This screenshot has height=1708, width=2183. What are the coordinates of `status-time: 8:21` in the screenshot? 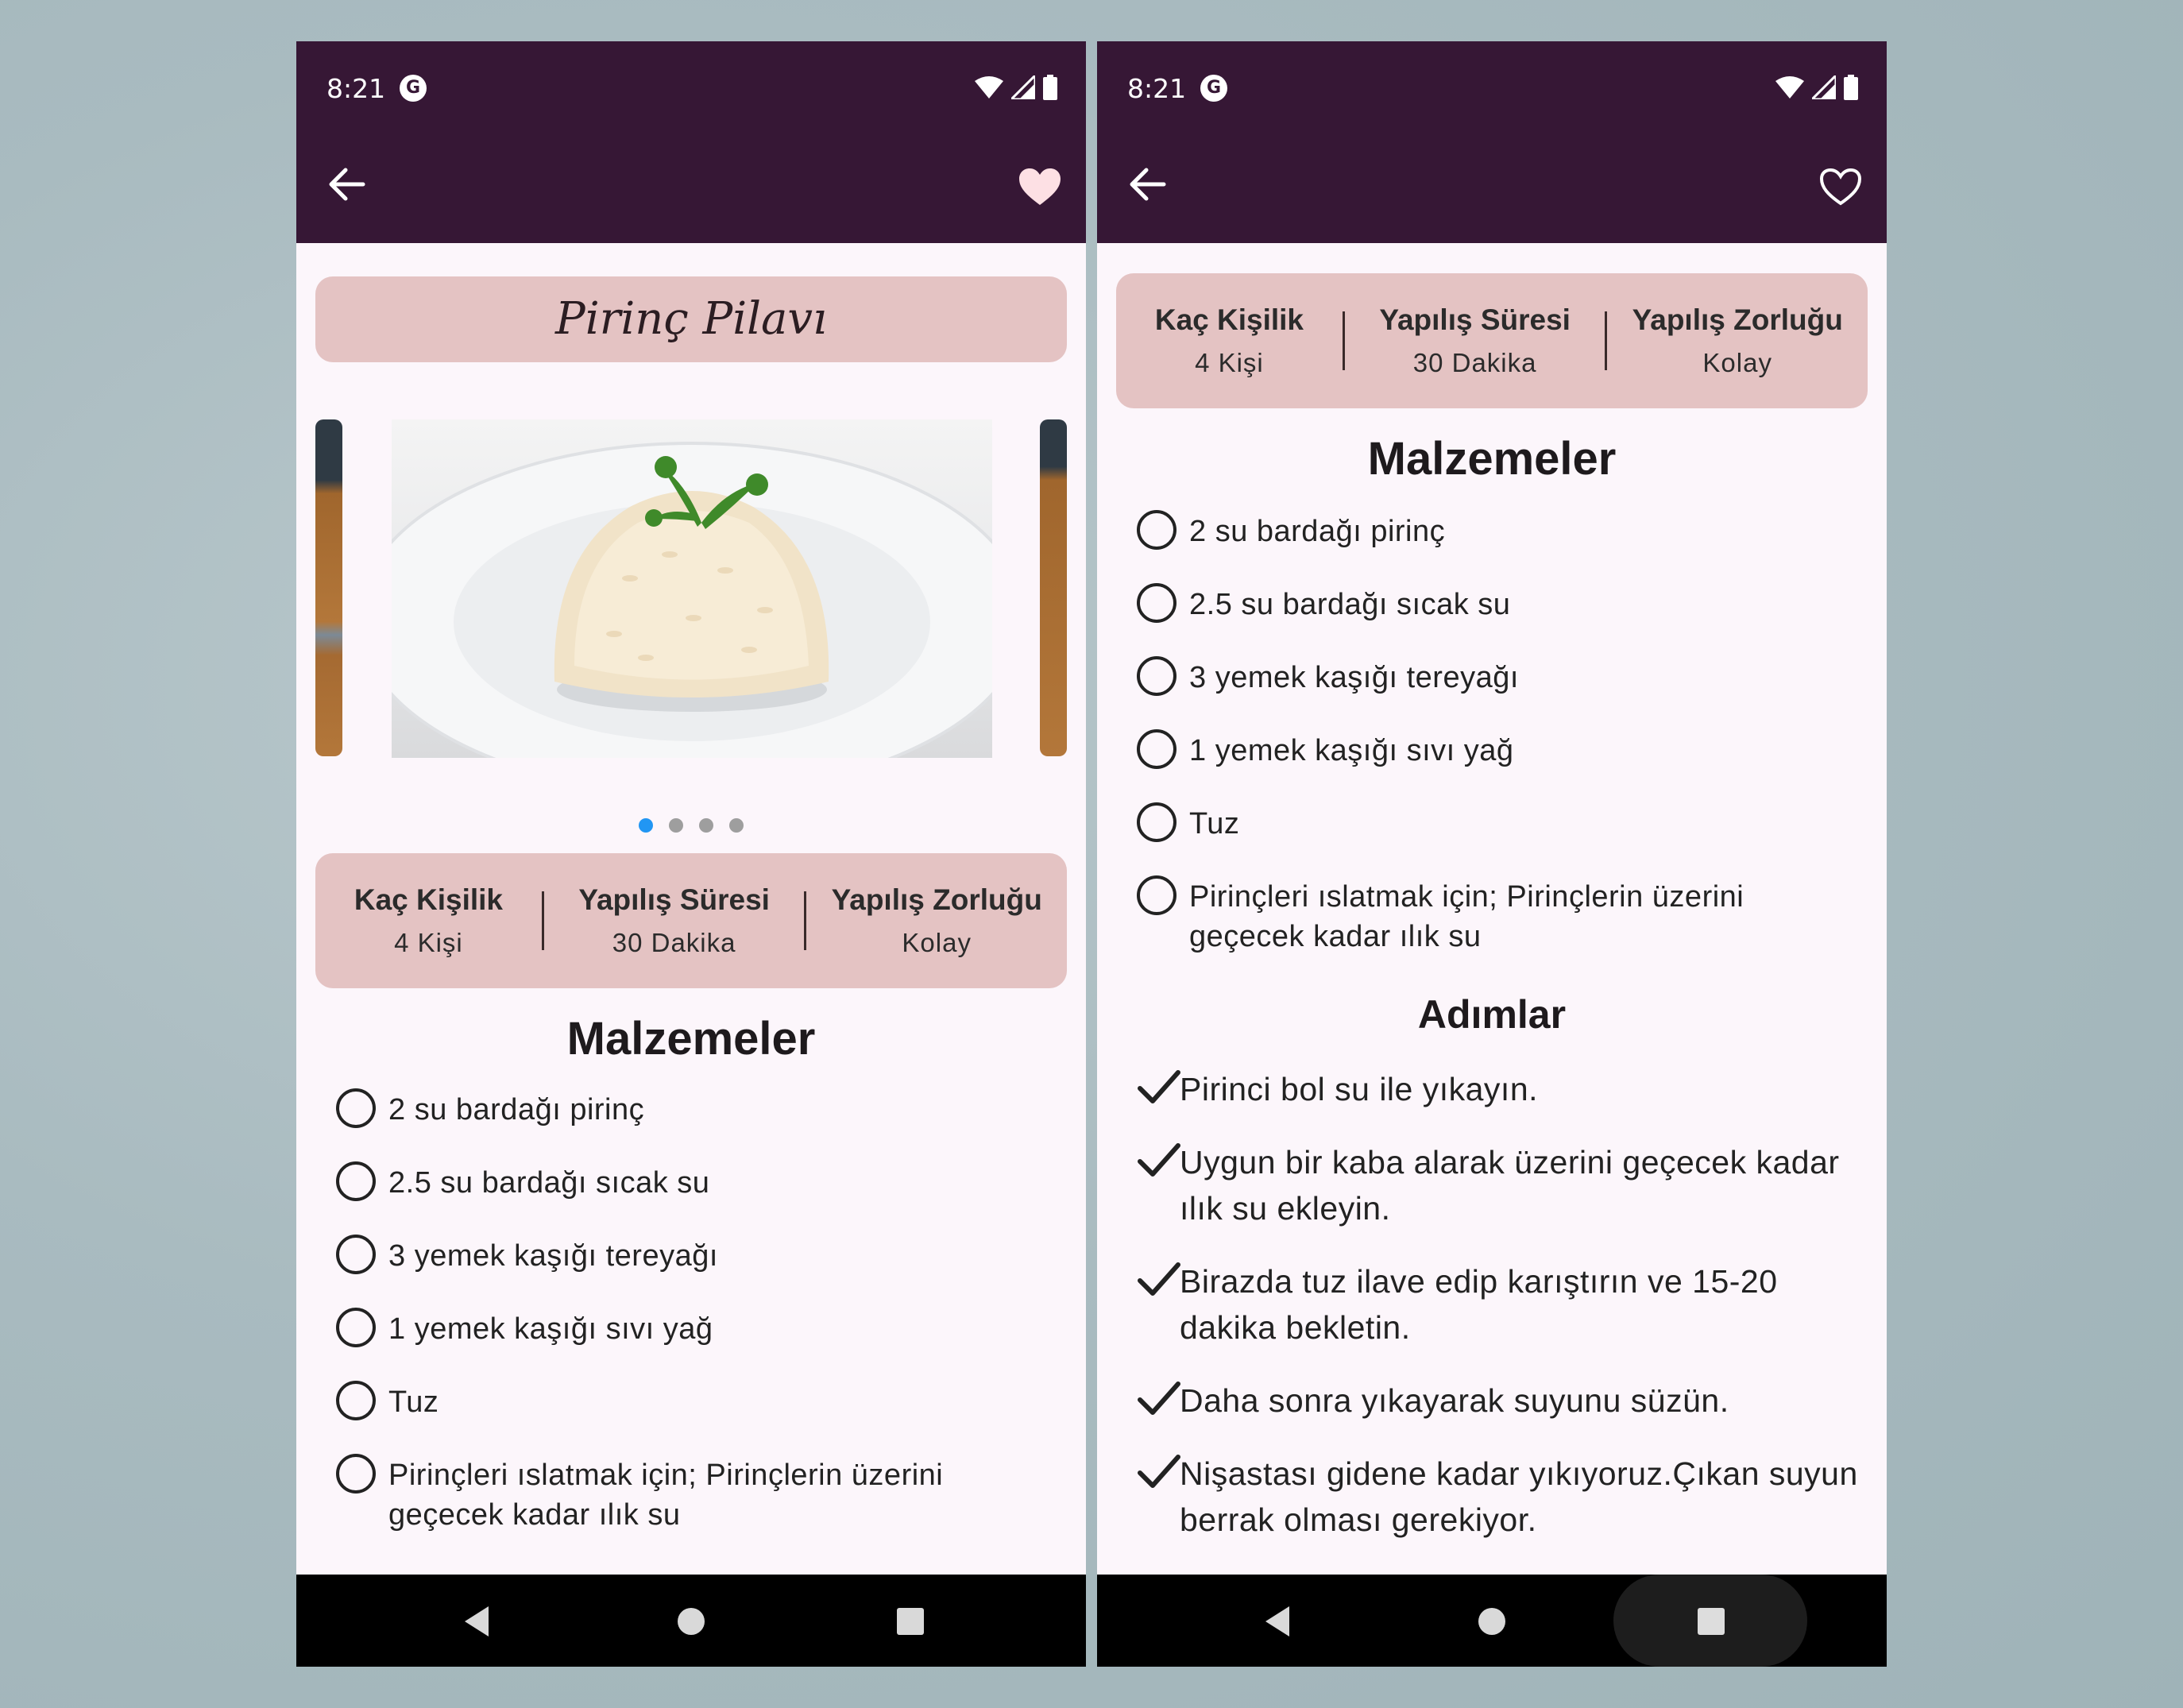 It's located at (356, 88).